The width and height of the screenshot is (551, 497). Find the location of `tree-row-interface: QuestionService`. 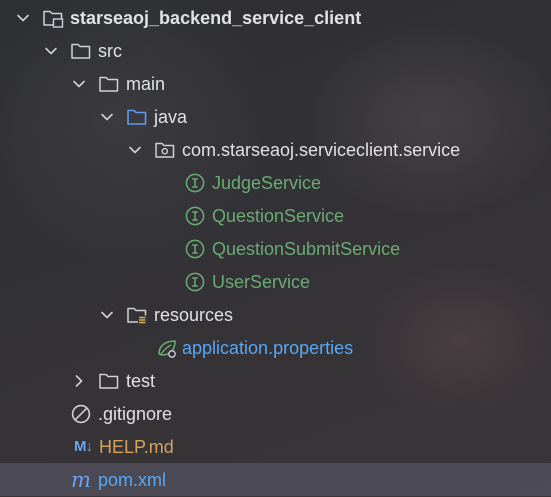

tree-row-interface: QuestionService is located at coordinates (275, 215).